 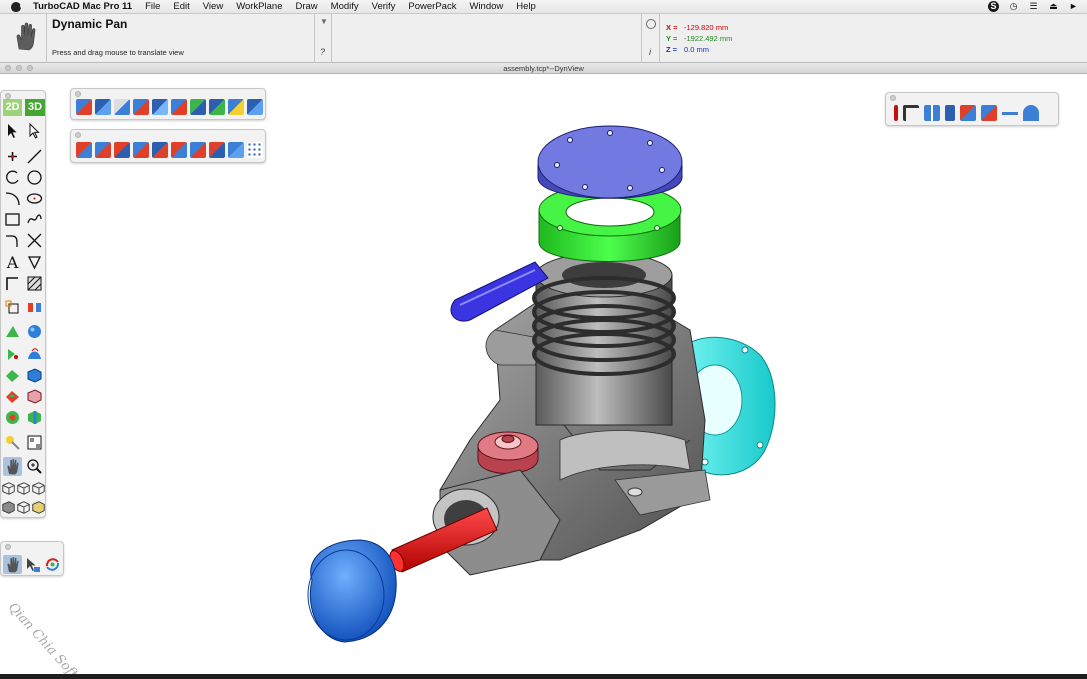 I want to click on ellipse-tool-icon, so click(x=34, y=198).